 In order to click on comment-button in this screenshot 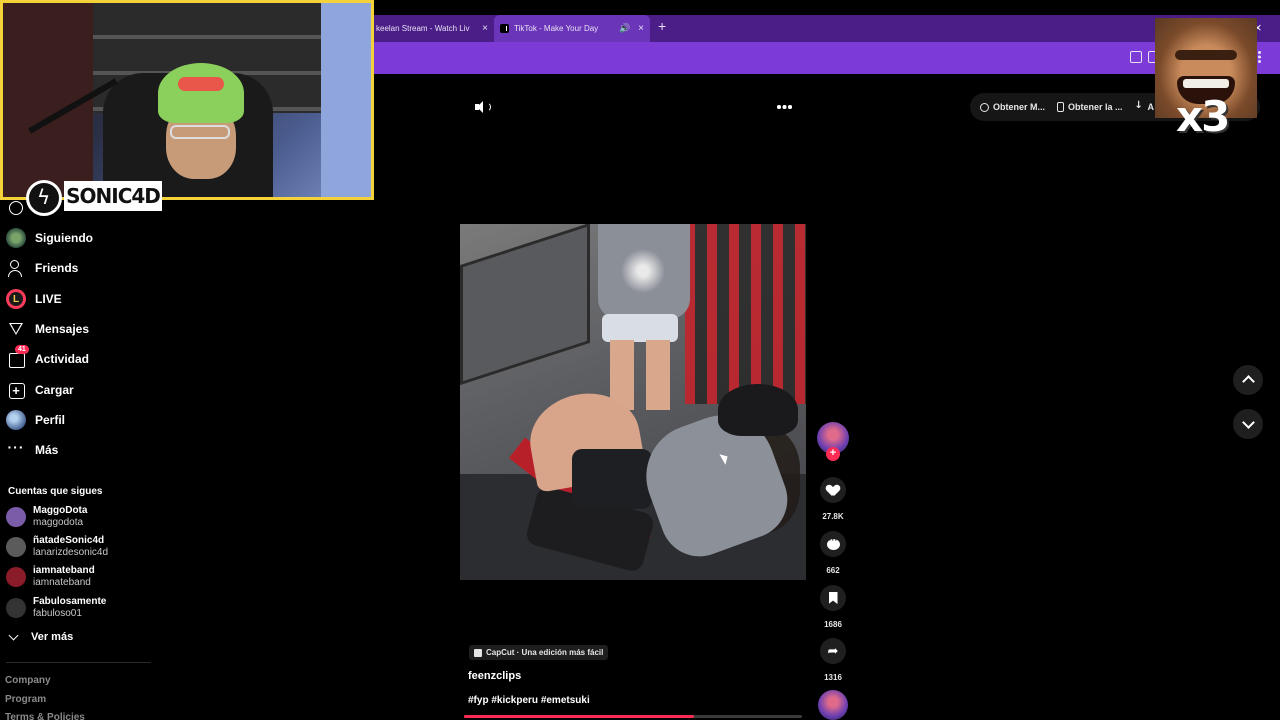, I will do `click(833, 544)`.